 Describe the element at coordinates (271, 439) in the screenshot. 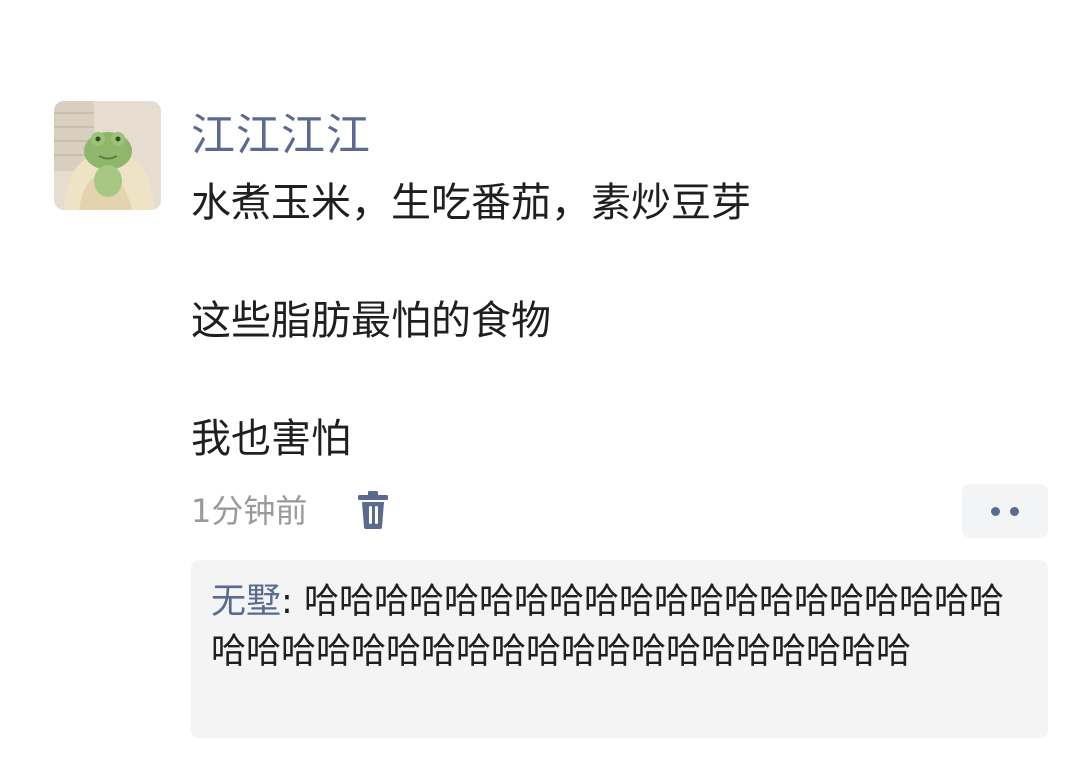

I see `comment-line: 我也害怕` at that location.